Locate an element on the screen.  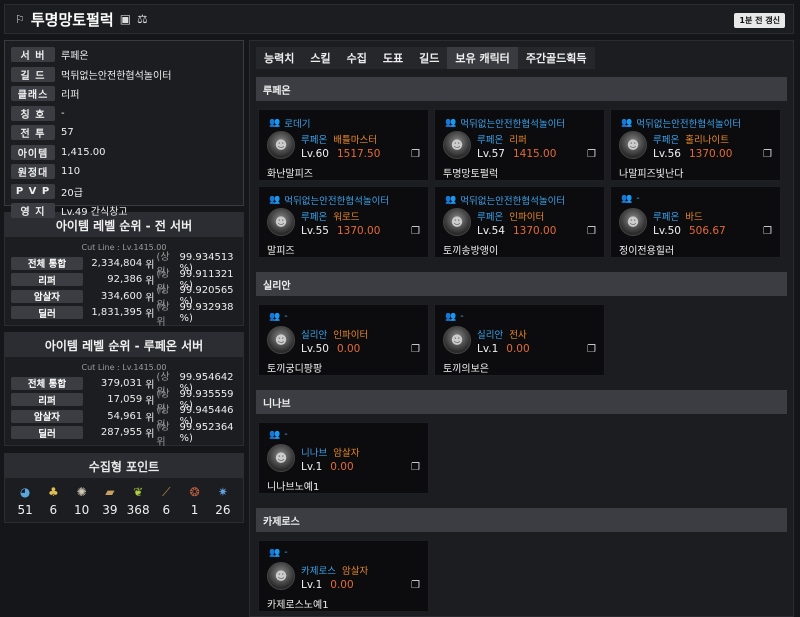
rank-top-label: (상위 is located at coordinates (163, 434).